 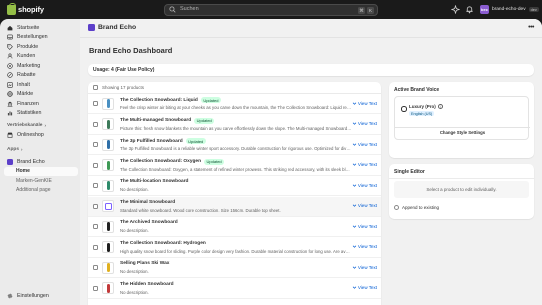 What do you see at coordinates (15, 149) in the screenshot?
I see `apps-heading: Apps ›` at bounding box center [15, 149].